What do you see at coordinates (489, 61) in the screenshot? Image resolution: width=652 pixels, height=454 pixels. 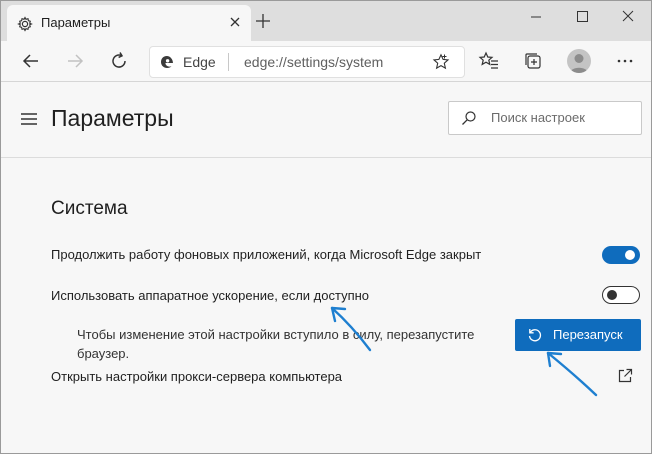 I see `favorites-icon` at bounding box center [489, 61].